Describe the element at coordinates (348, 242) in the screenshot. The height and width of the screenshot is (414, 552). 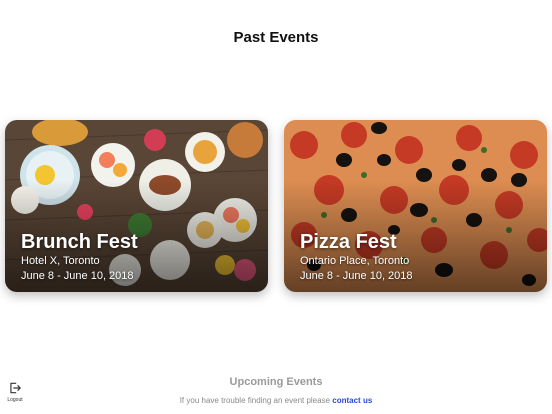
I see `event-title: Pizza Fest` at that location.